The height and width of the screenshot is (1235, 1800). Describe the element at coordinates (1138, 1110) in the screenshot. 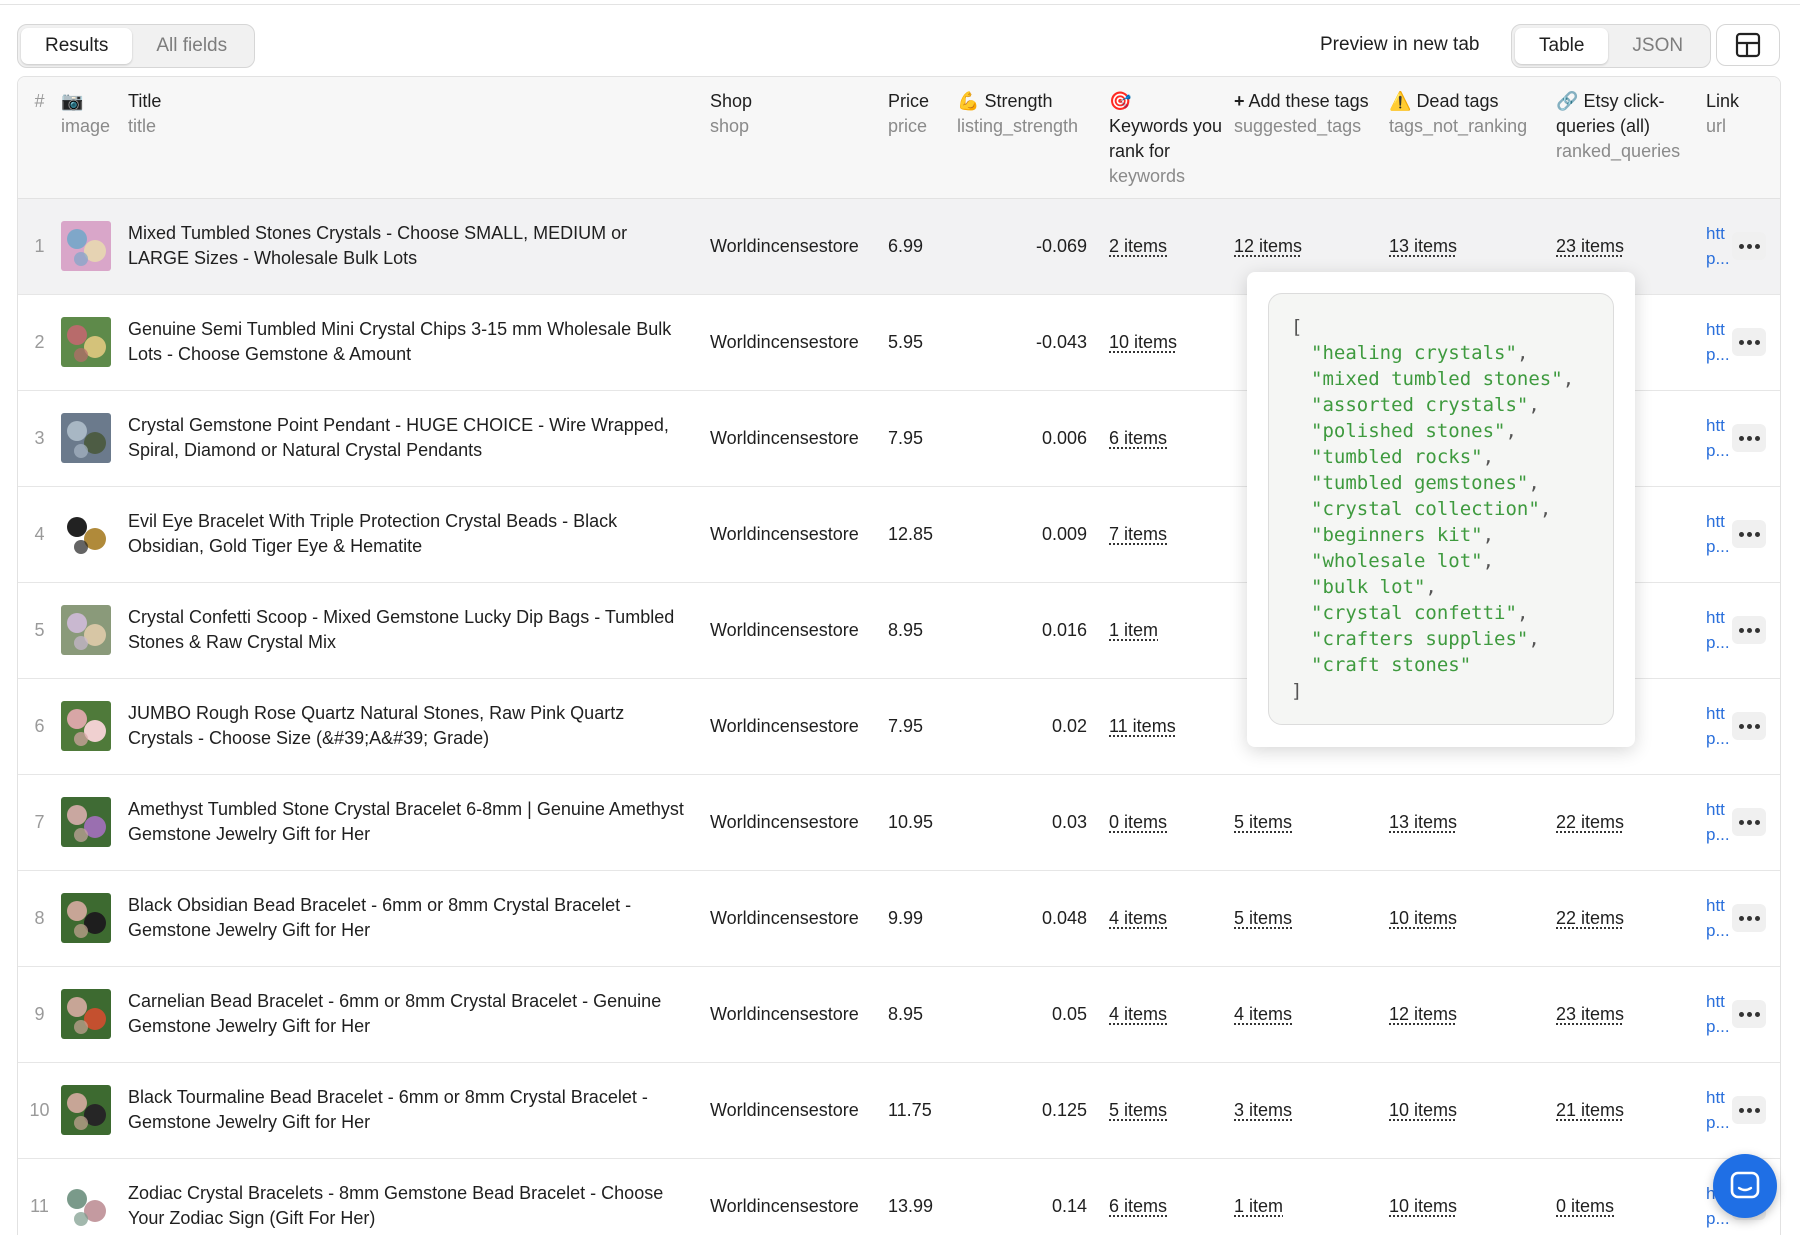

I see `keywords-cell-toggle: 5 items` at that location.